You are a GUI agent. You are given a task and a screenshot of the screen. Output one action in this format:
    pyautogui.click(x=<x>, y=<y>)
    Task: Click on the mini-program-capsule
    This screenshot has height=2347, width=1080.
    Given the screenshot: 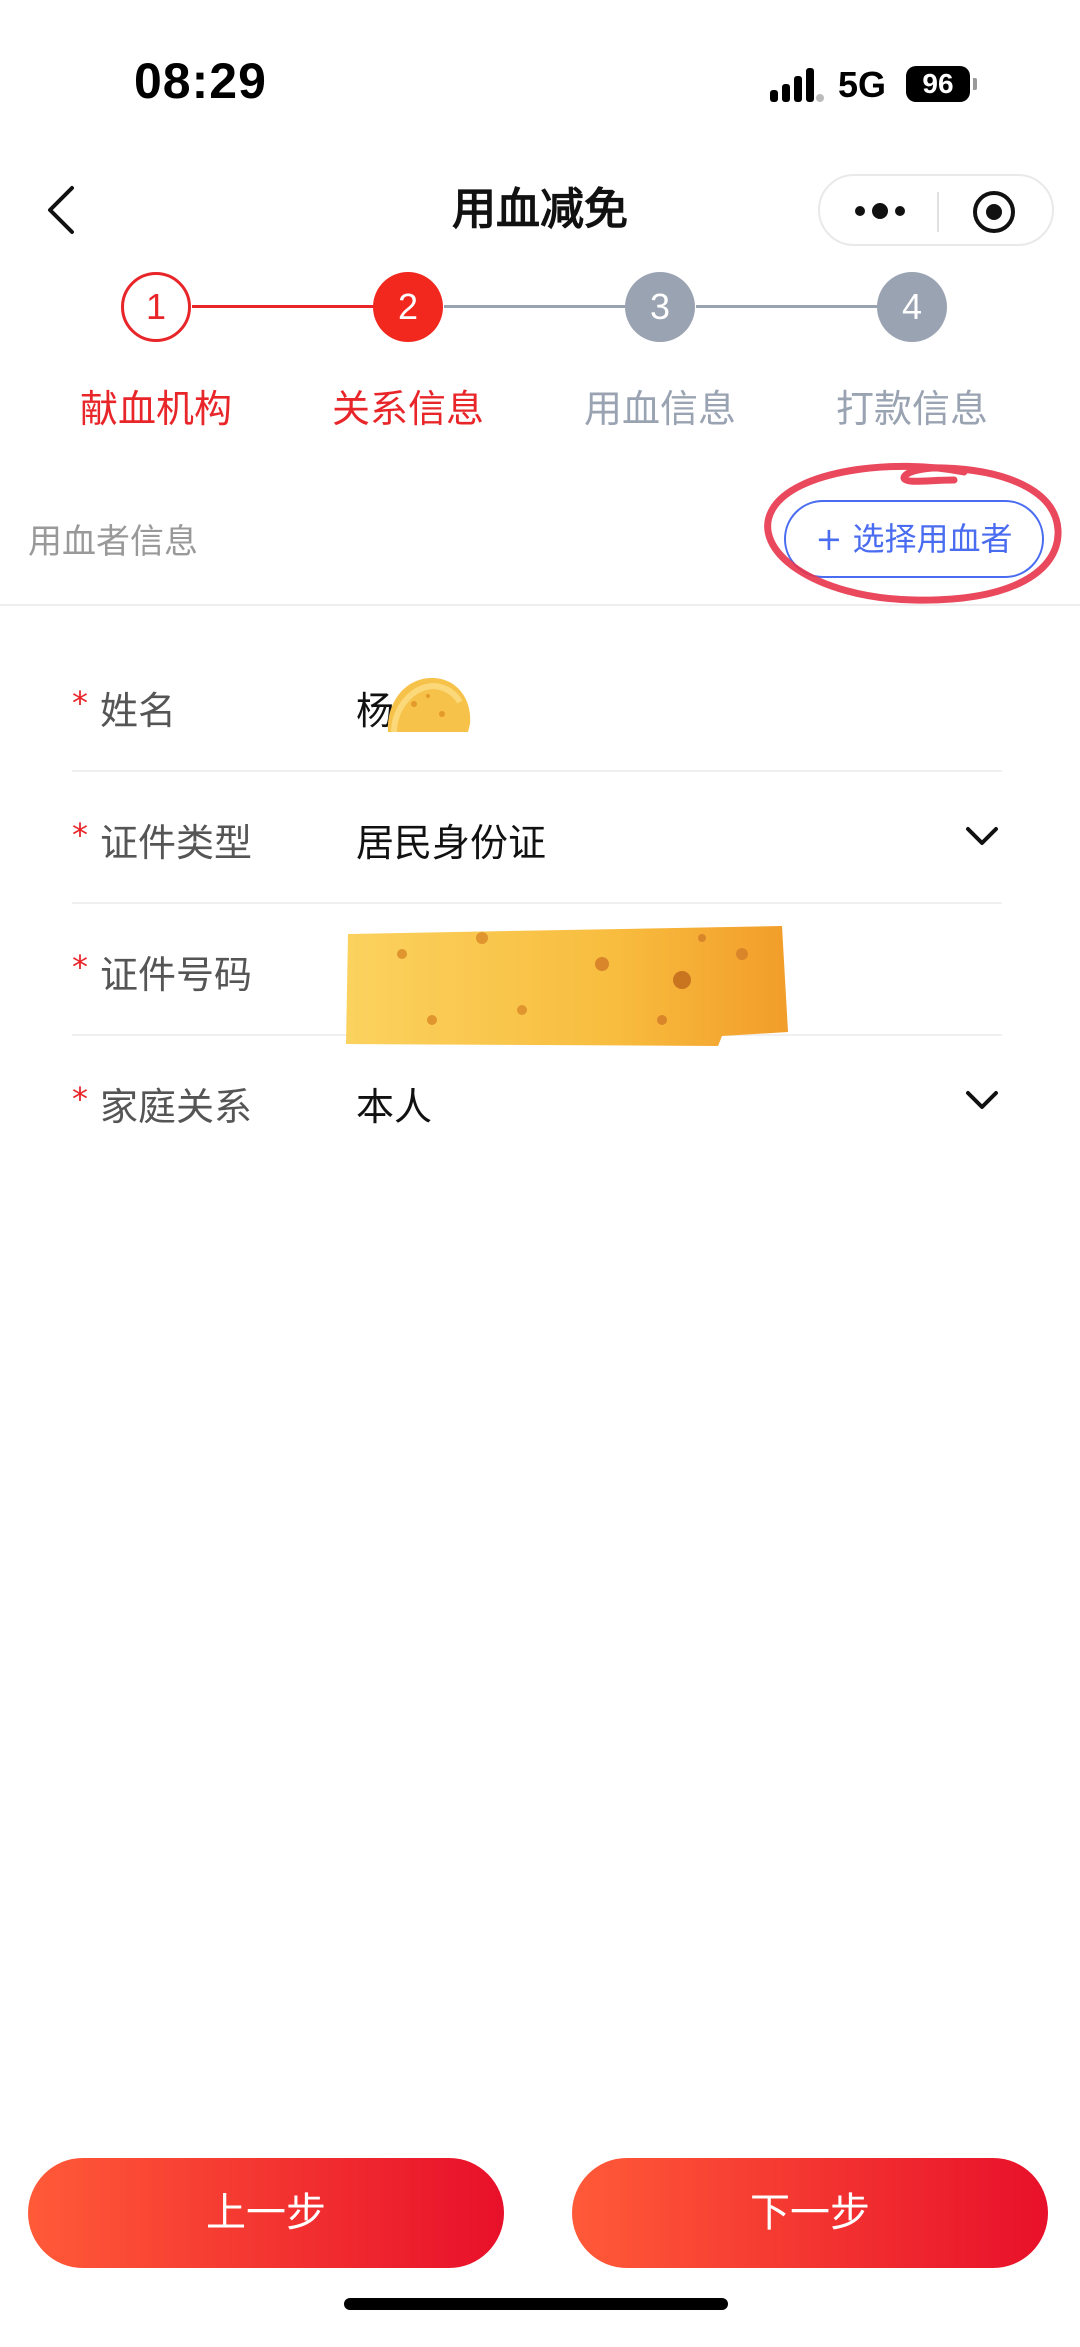 What is the action you would take?
    pyautogui.click(x=936, y=210)
    